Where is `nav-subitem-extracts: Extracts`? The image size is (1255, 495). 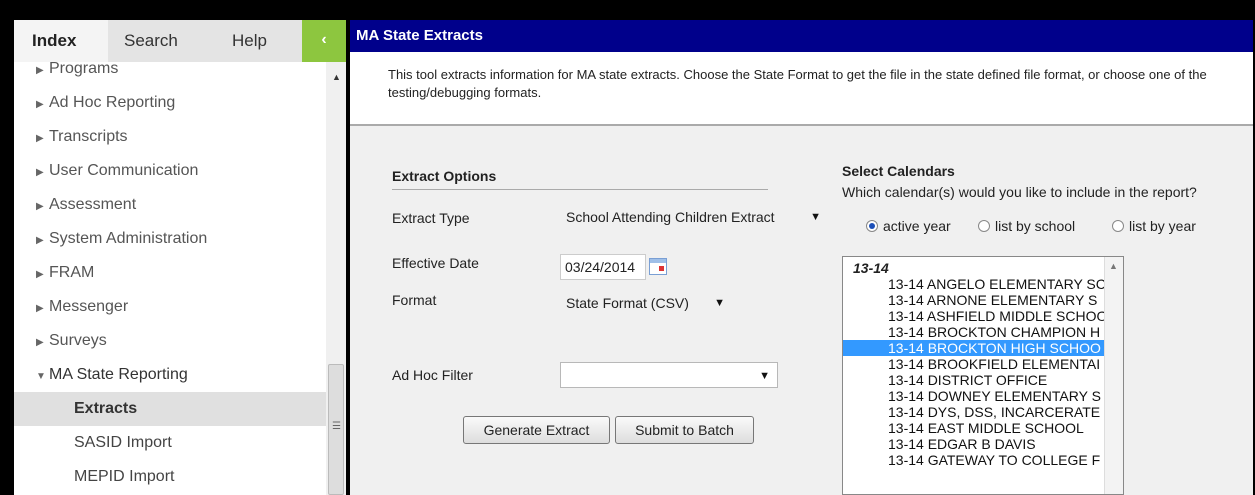
nav-subitem-extracts: Extracts is located at coordinates (170, 409).